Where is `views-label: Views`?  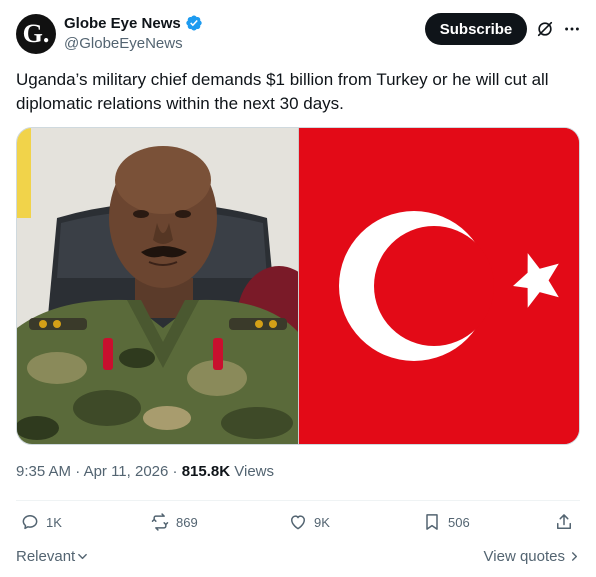
views-label: Views is located at coordinates (254, 471).